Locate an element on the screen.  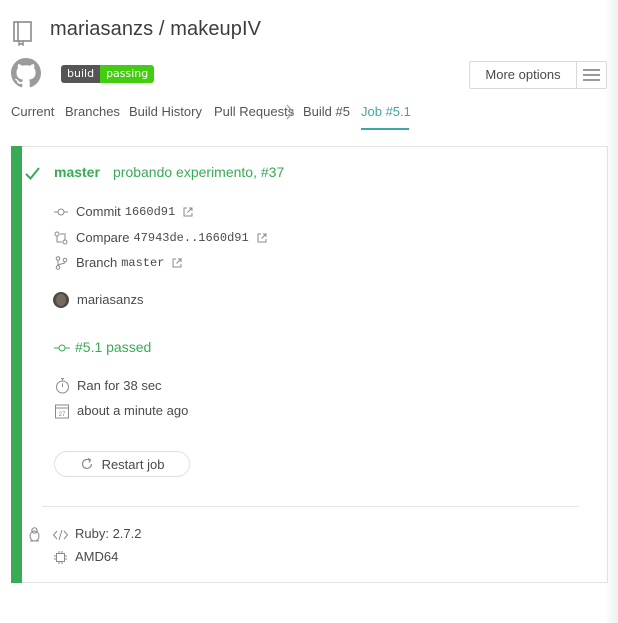
repo-owner: mariasanzs is located at coordinates (101, 29).